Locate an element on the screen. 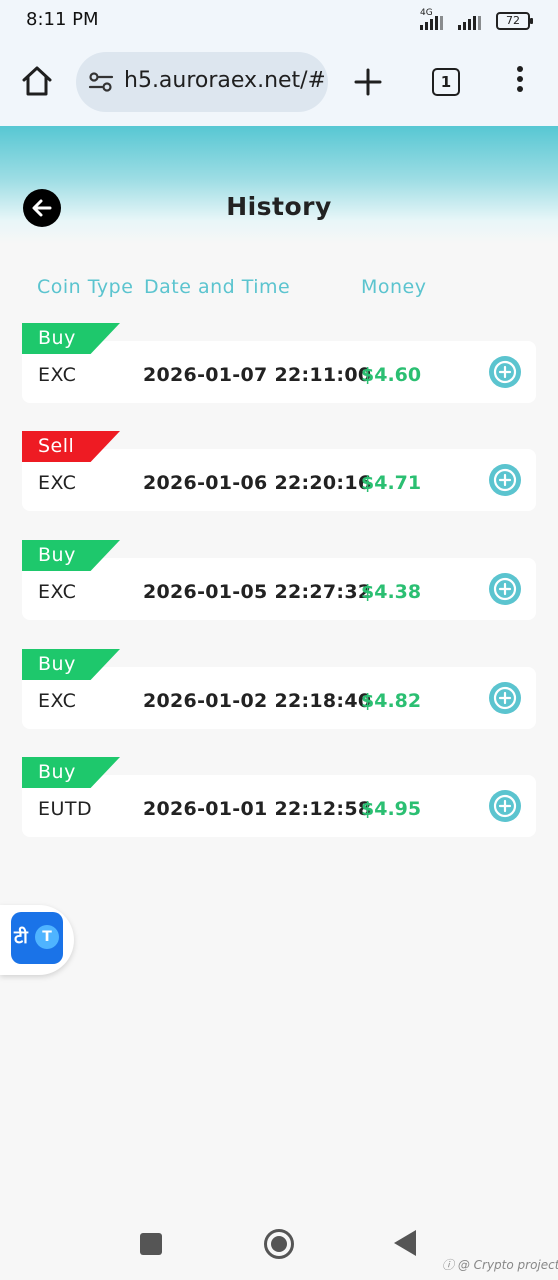  plus-icon is located at coordinates (368, 82).